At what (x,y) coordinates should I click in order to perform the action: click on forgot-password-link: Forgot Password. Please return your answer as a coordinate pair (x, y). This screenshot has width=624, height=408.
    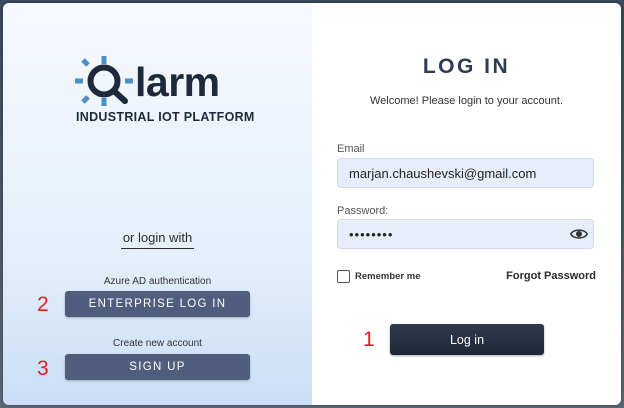
    Looking at the image, I should click on (551, 276).